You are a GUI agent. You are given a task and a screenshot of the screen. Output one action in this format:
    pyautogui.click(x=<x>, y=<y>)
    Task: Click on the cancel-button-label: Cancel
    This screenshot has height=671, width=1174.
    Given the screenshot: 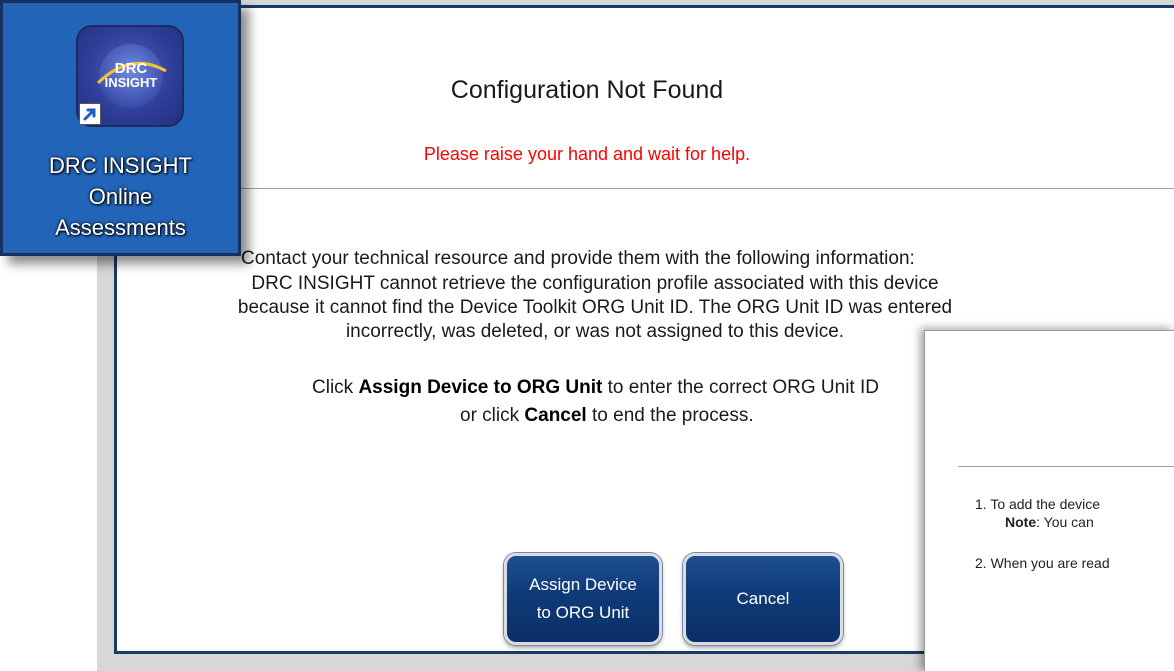 What is the action you would take?
    pyautogui.click(x=763, y=598)
    